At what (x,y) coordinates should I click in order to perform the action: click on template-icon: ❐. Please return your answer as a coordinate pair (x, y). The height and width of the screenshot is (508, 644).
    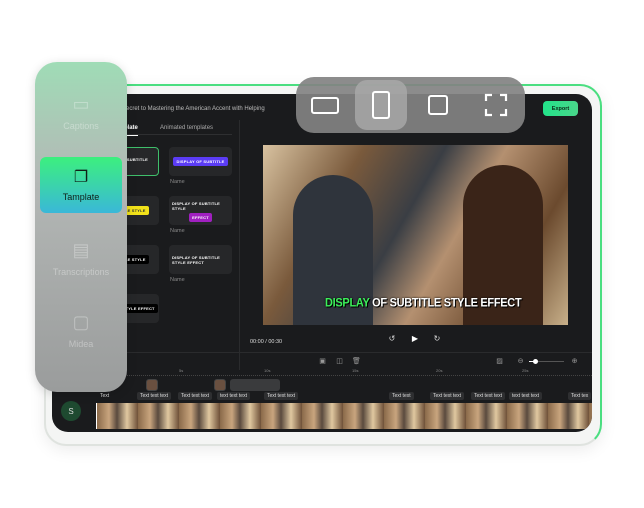
    Looking at the image, I should click on (81, 177).